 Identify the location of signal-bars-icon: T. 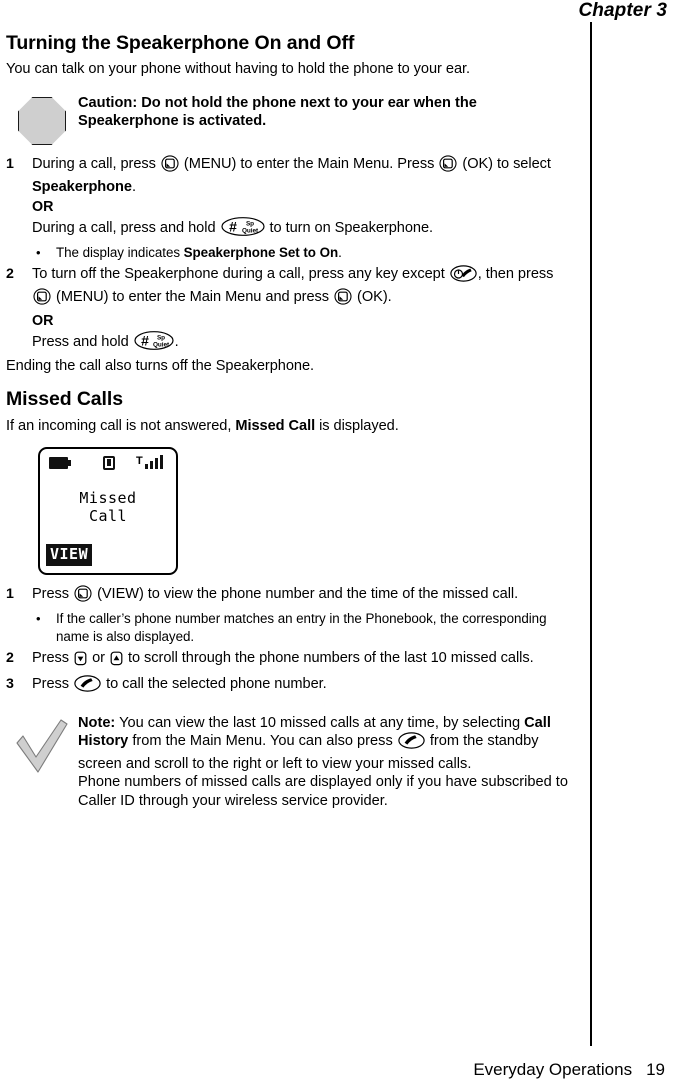
(151, 462).